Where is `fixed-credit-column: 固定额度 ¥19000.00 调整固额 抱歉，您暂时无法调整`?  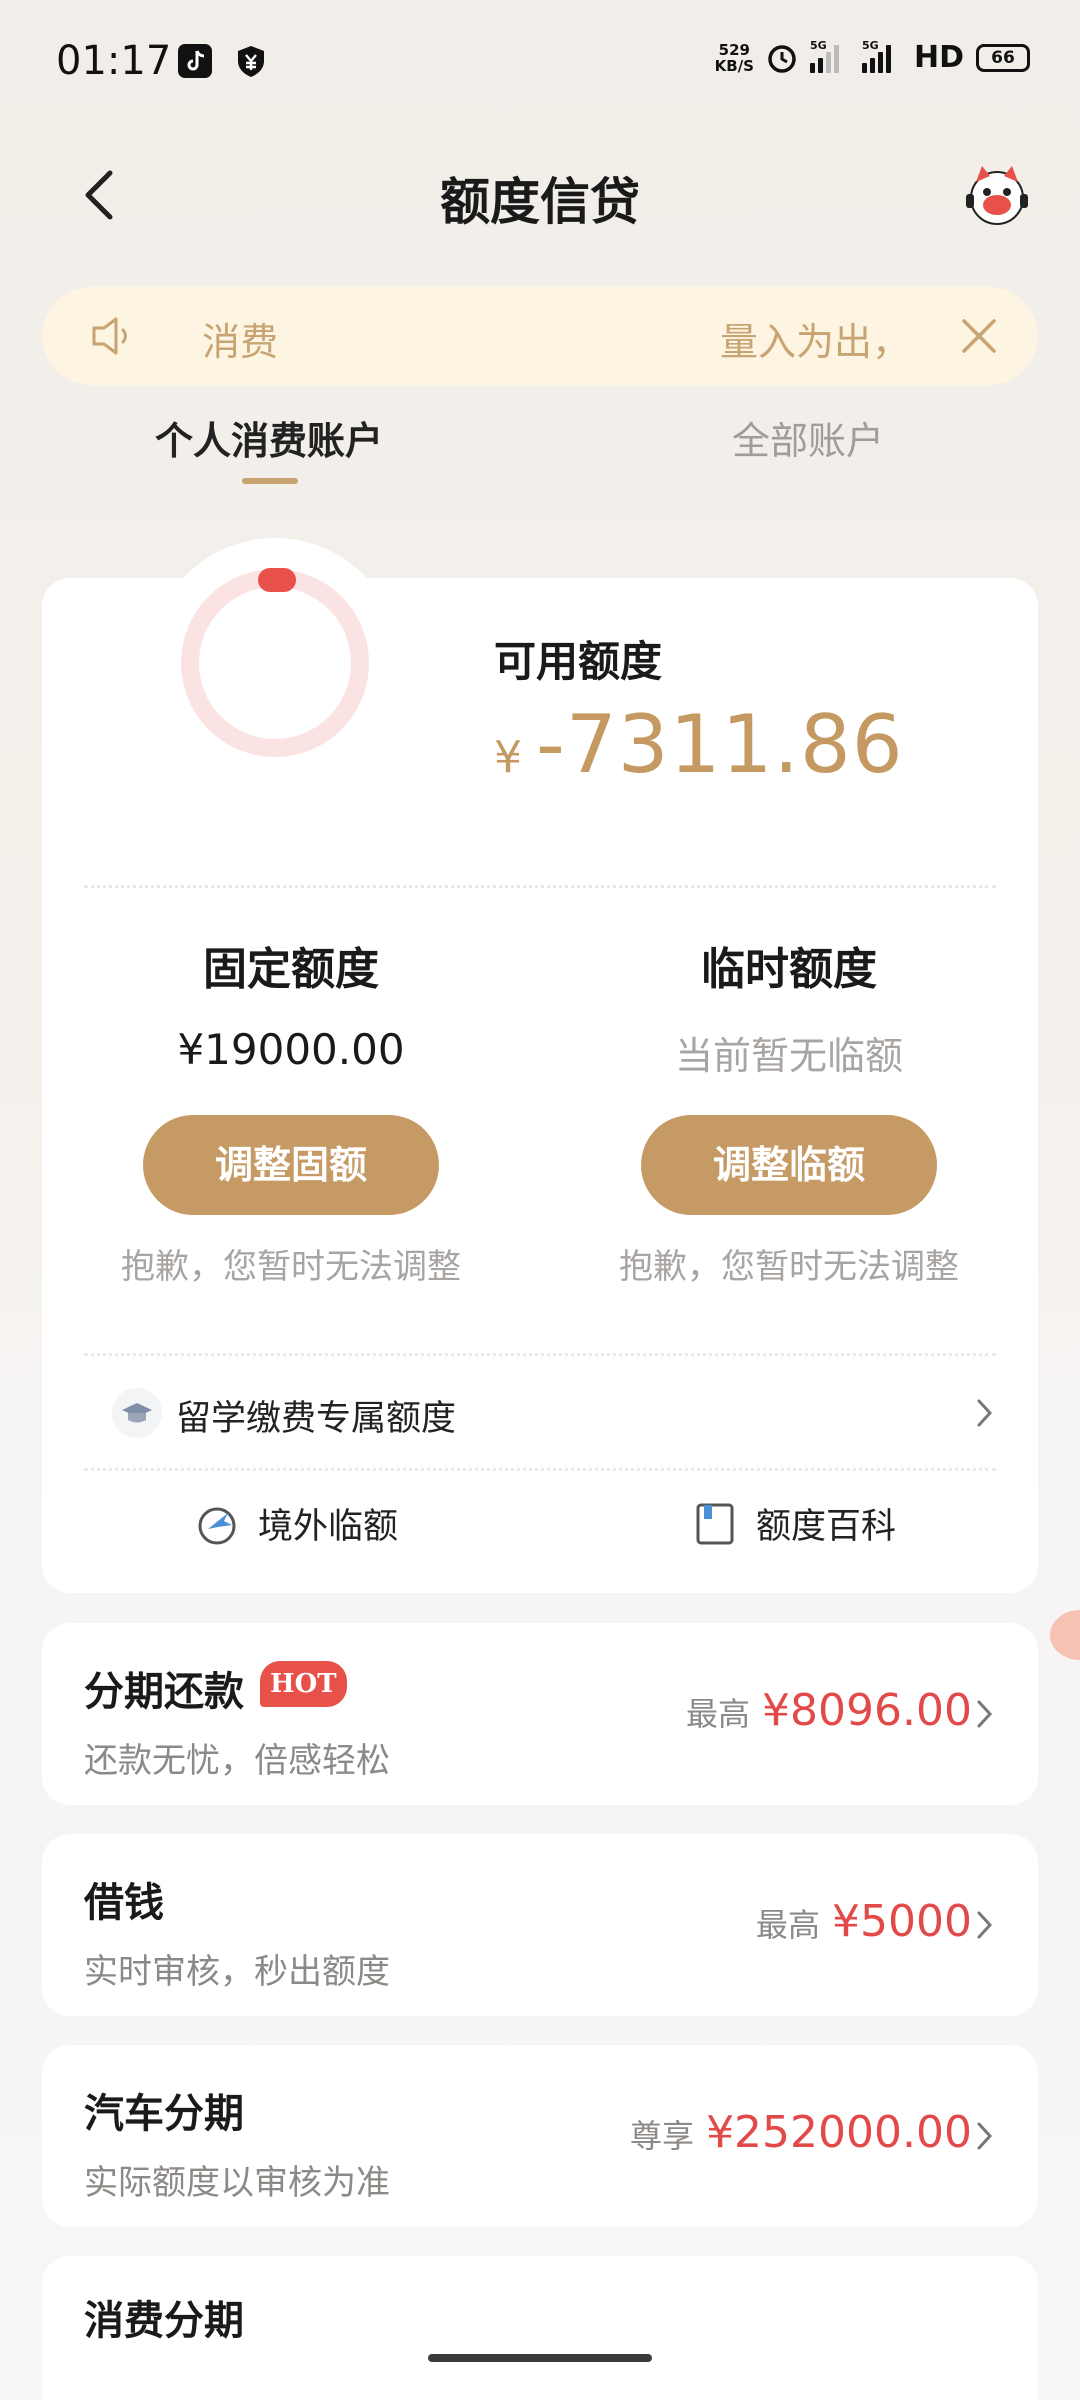 fixed-credit-column: 固定额度 ¥19000.00 调整固额 抱歉，您暂时无法调整 is located at coordinates (291, 1110).